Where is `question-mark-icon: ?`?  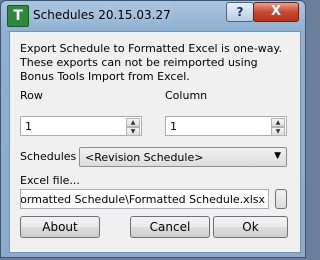
question-mark-icon: ? is located at coordinates (240, 12).